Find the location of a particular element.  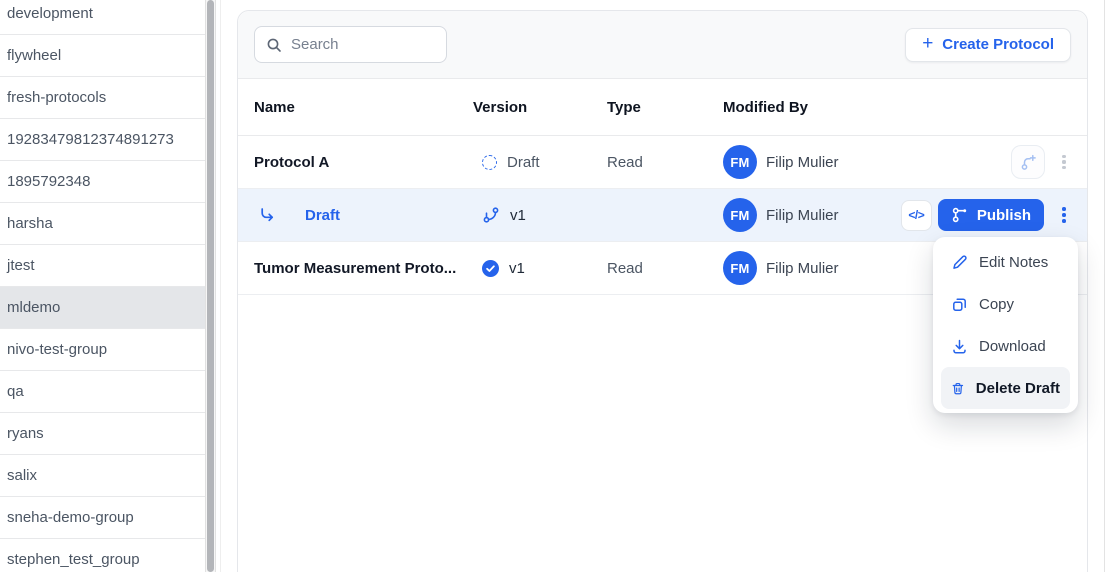

draft-context-menu: Edit Notes Copy Download Delete Draft is located at coordinates (1005, 325).